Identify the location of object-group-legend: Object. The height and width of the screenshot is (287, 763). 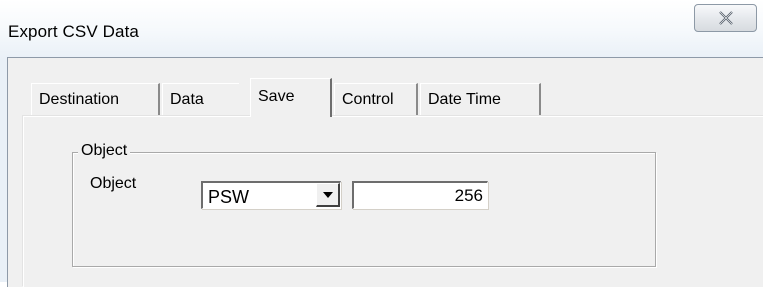
(104, 151).